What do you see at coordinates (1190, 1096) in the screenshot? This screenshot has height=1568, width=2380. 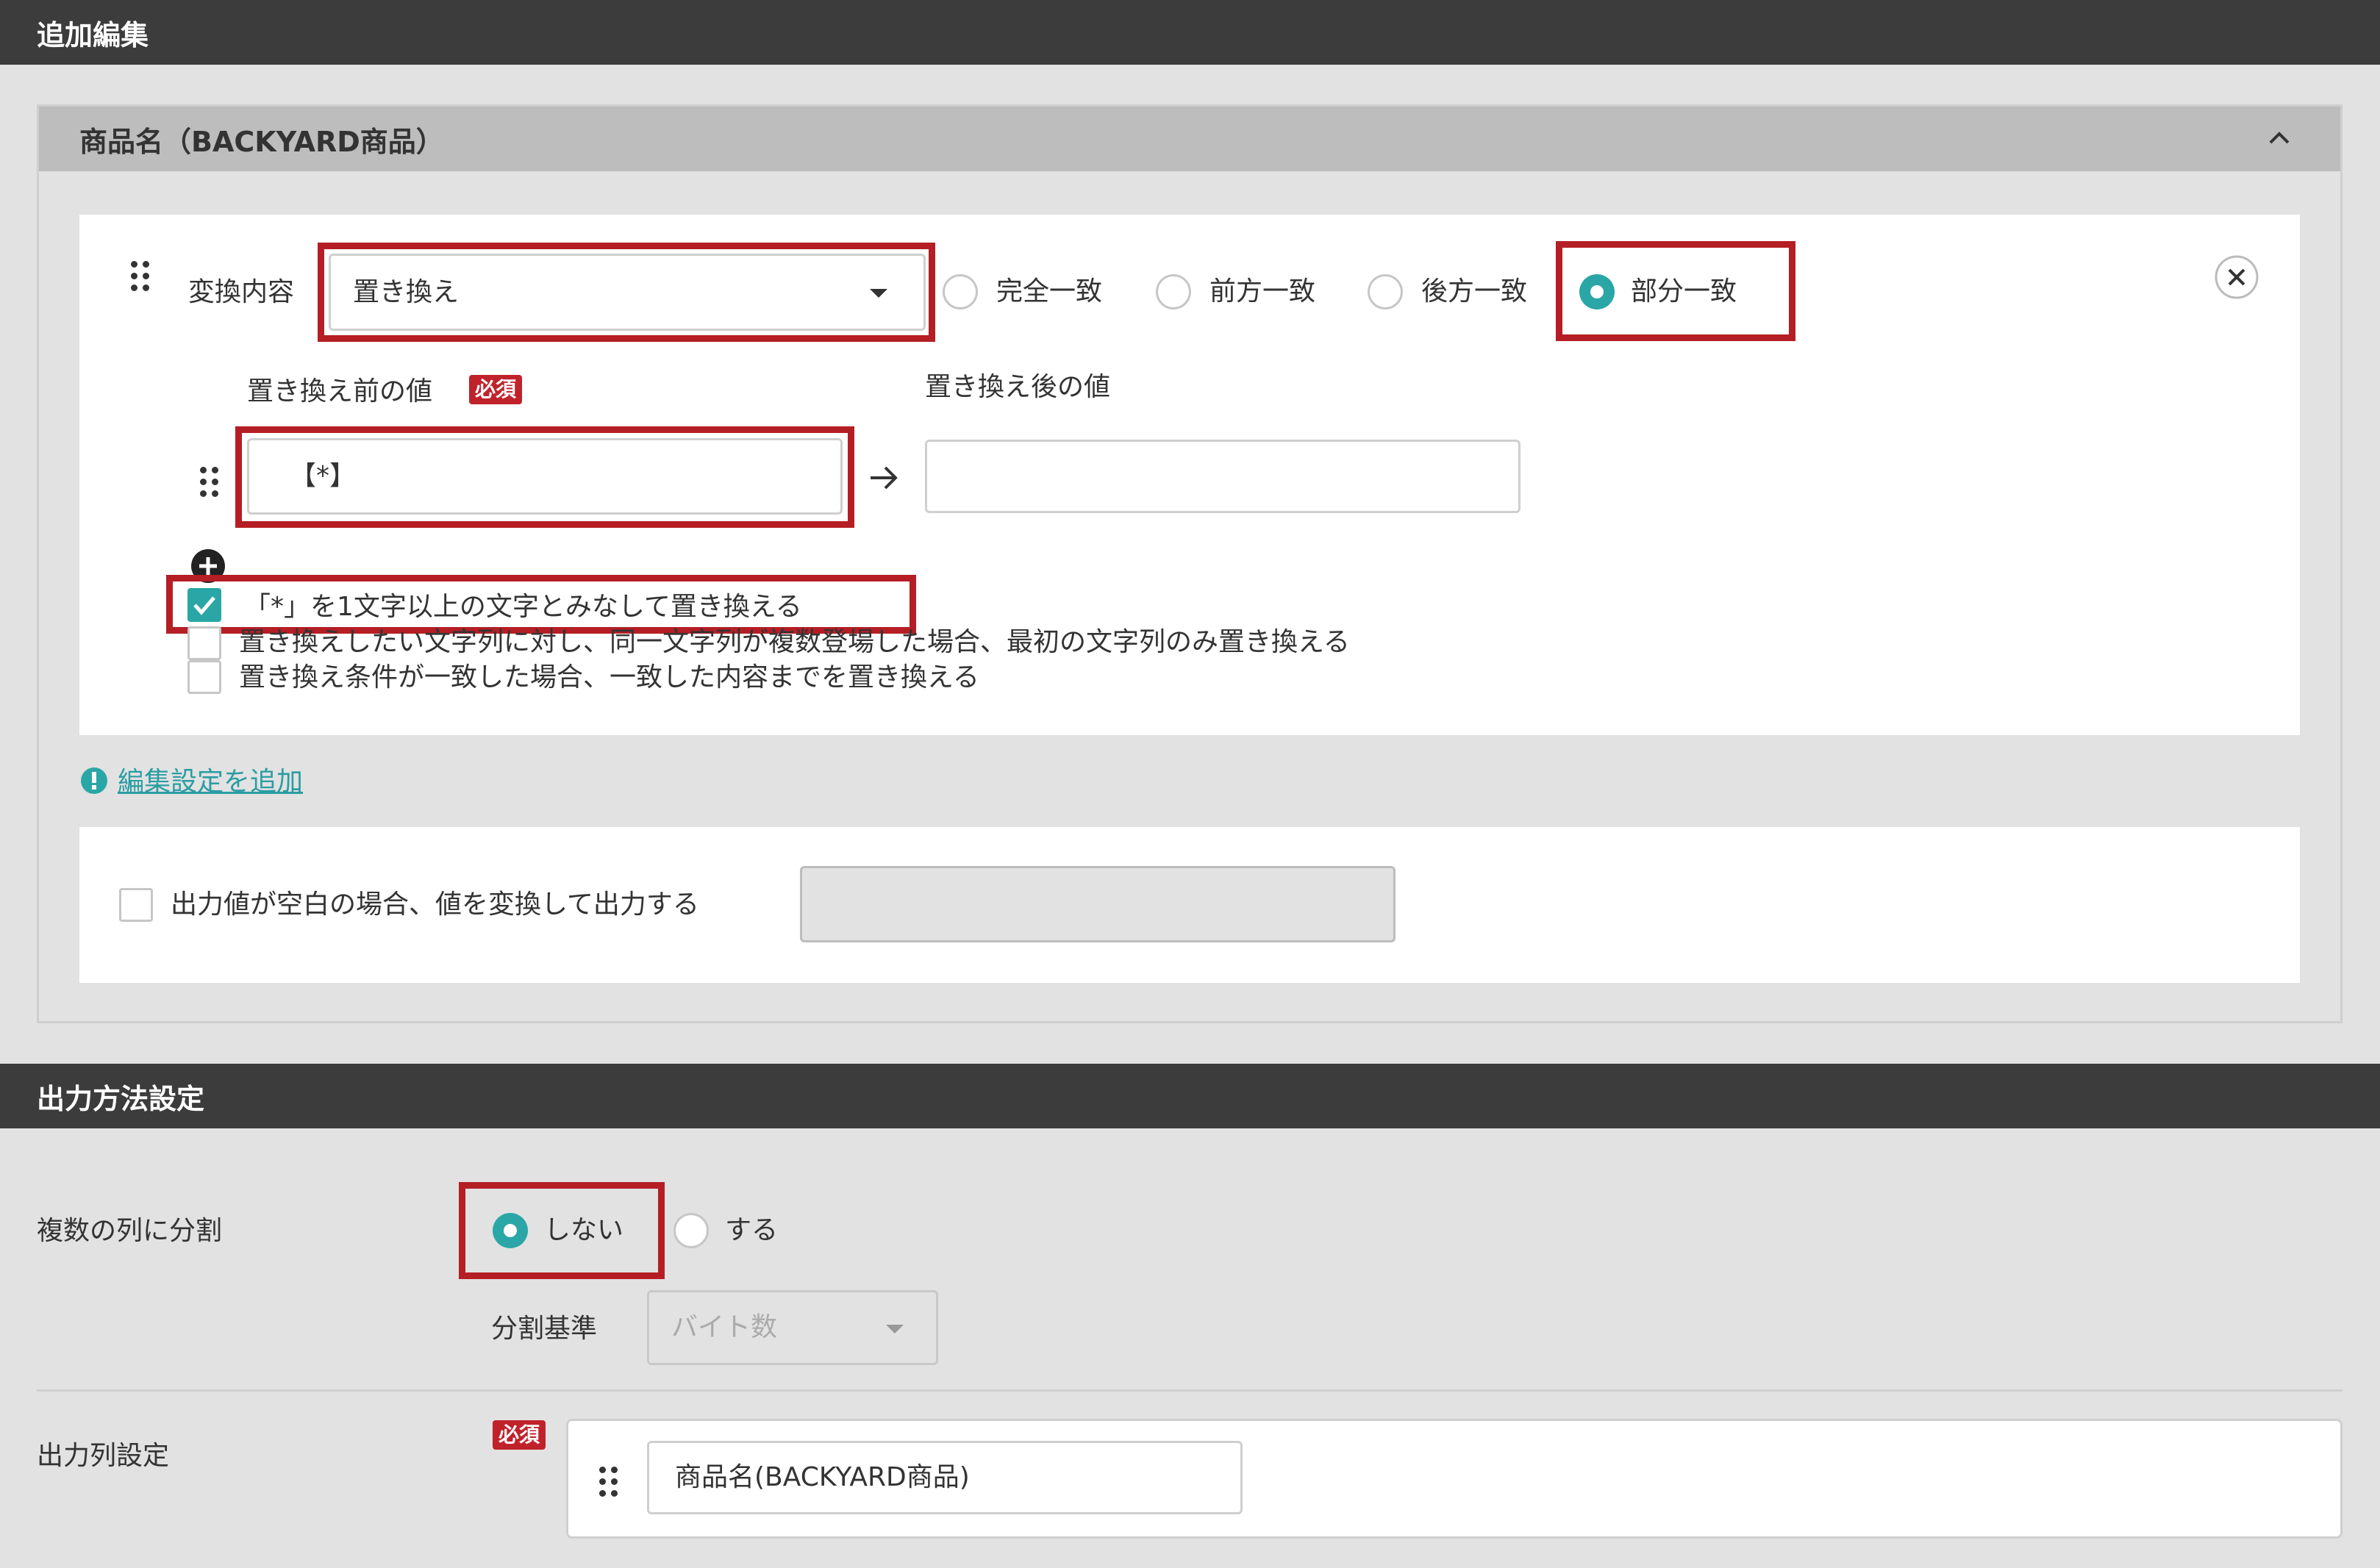 I see `section-header-output: 出力方法設定` at bounding box center [1190, 1096].